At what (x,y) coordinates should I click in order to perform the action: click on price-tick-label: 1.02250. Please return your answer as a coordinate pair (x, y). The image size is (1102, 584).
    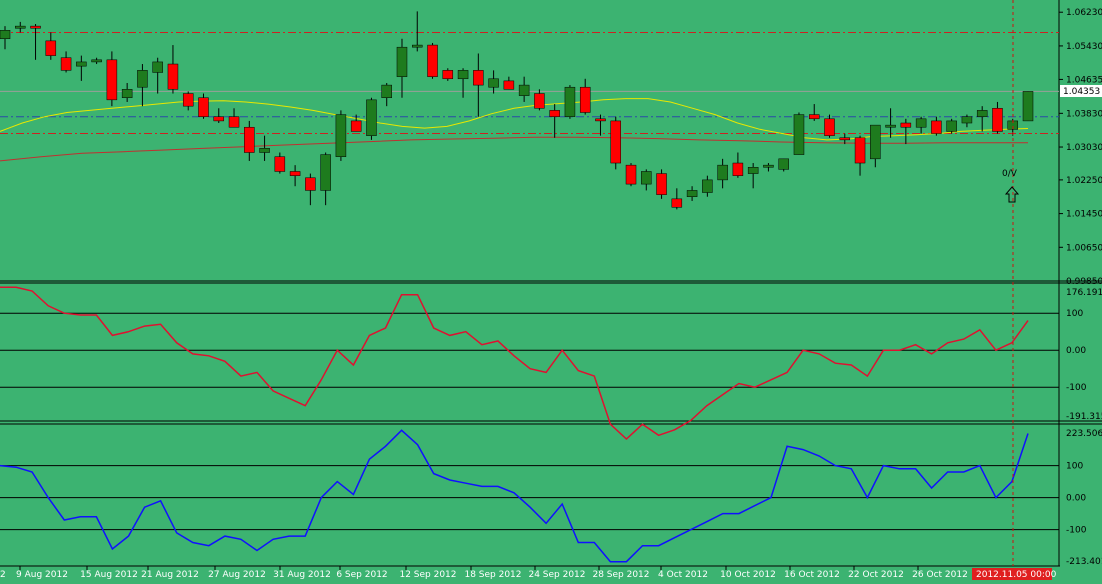
    Looking at the image, I should click on (1084, 181).